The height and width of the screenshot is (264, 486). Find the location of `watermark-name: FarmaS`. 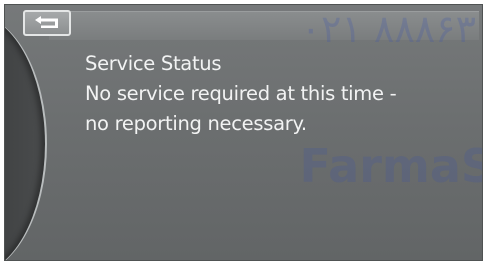

watermark-name: FarmaS is located at coordinates (391, 166).